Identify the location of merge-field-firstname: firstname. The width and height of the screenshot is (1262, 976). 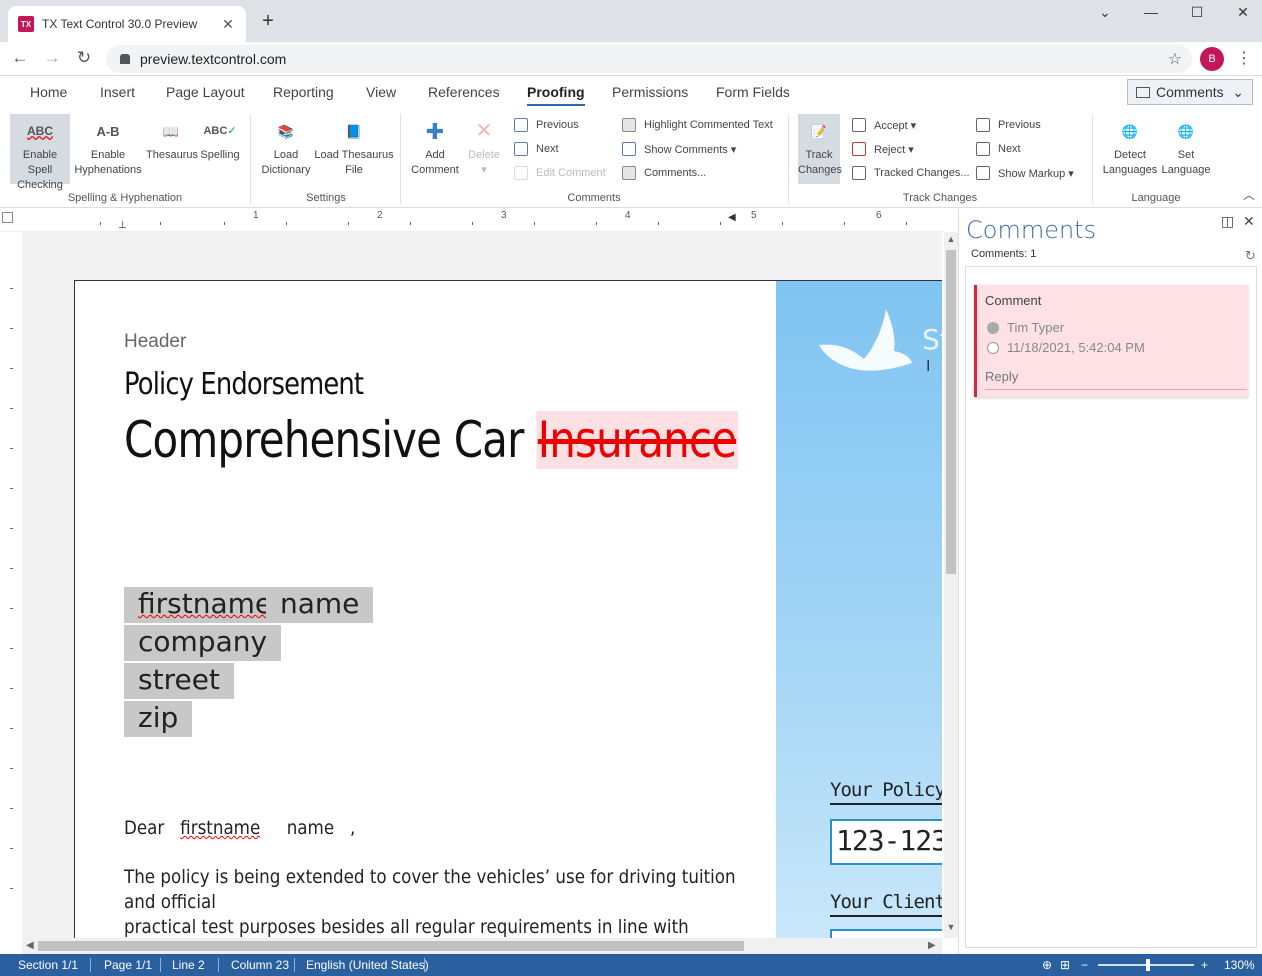
(205, 605).